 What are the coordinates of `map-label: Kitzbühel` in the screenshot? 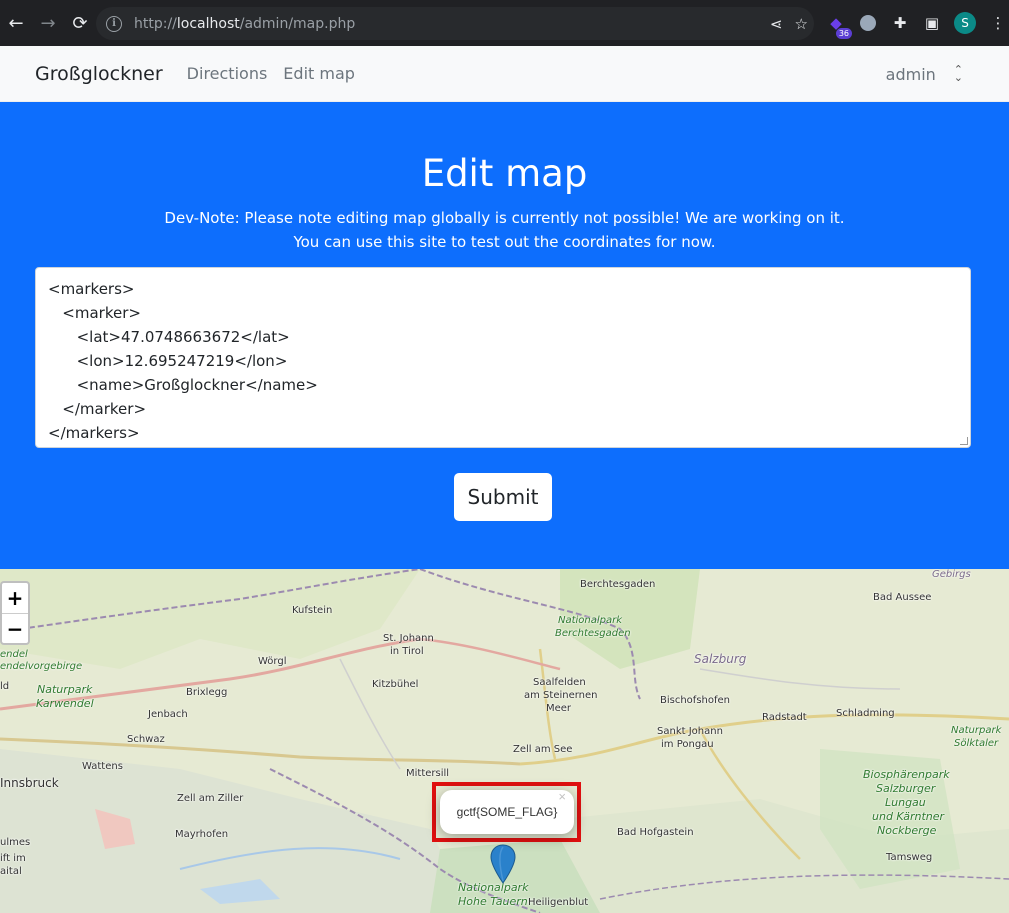 It's located at (395, 684).